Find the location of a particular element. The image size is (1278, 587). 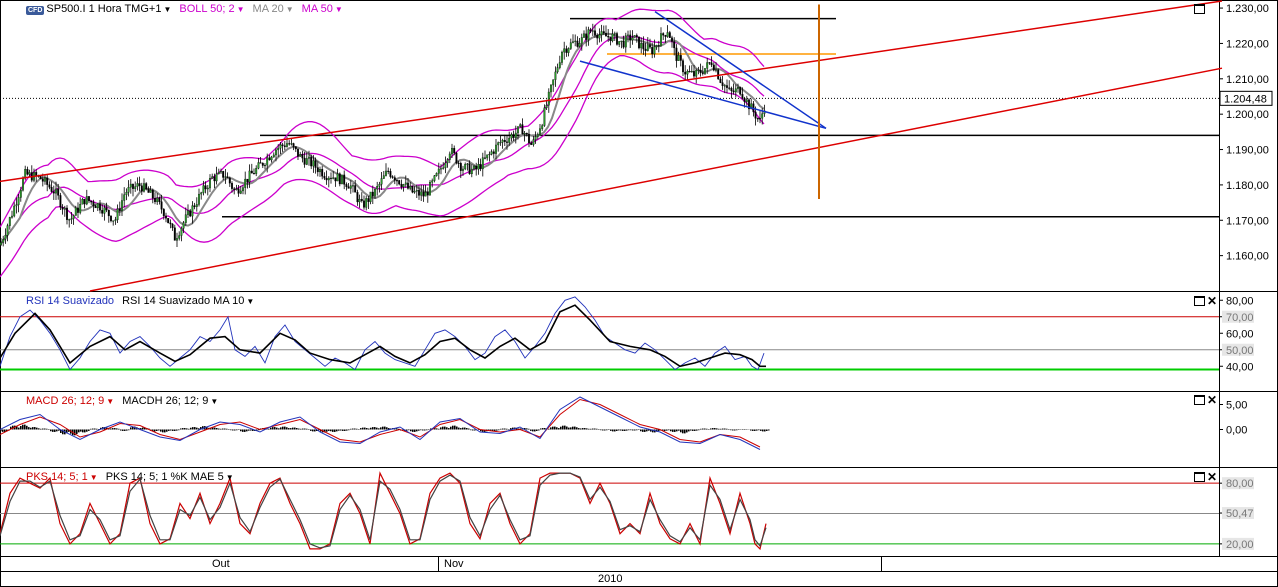

close-rsi-panel-icon: ✕ is located at coordinates (1212, 301).